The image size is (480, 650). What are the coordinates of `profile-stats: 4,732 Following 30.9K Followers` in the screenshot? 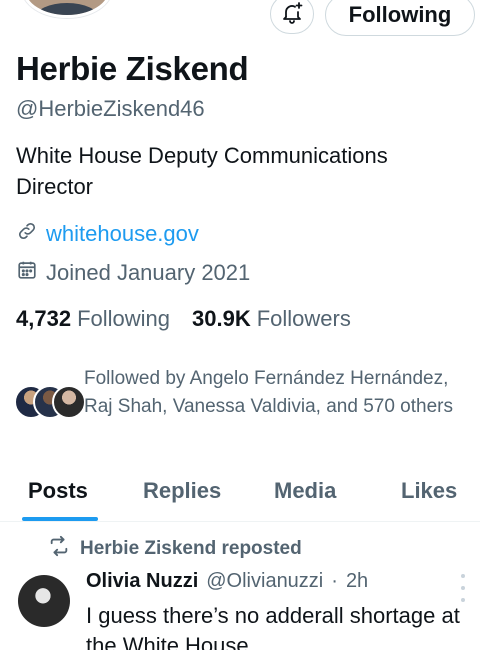 It's located at (183, 319).